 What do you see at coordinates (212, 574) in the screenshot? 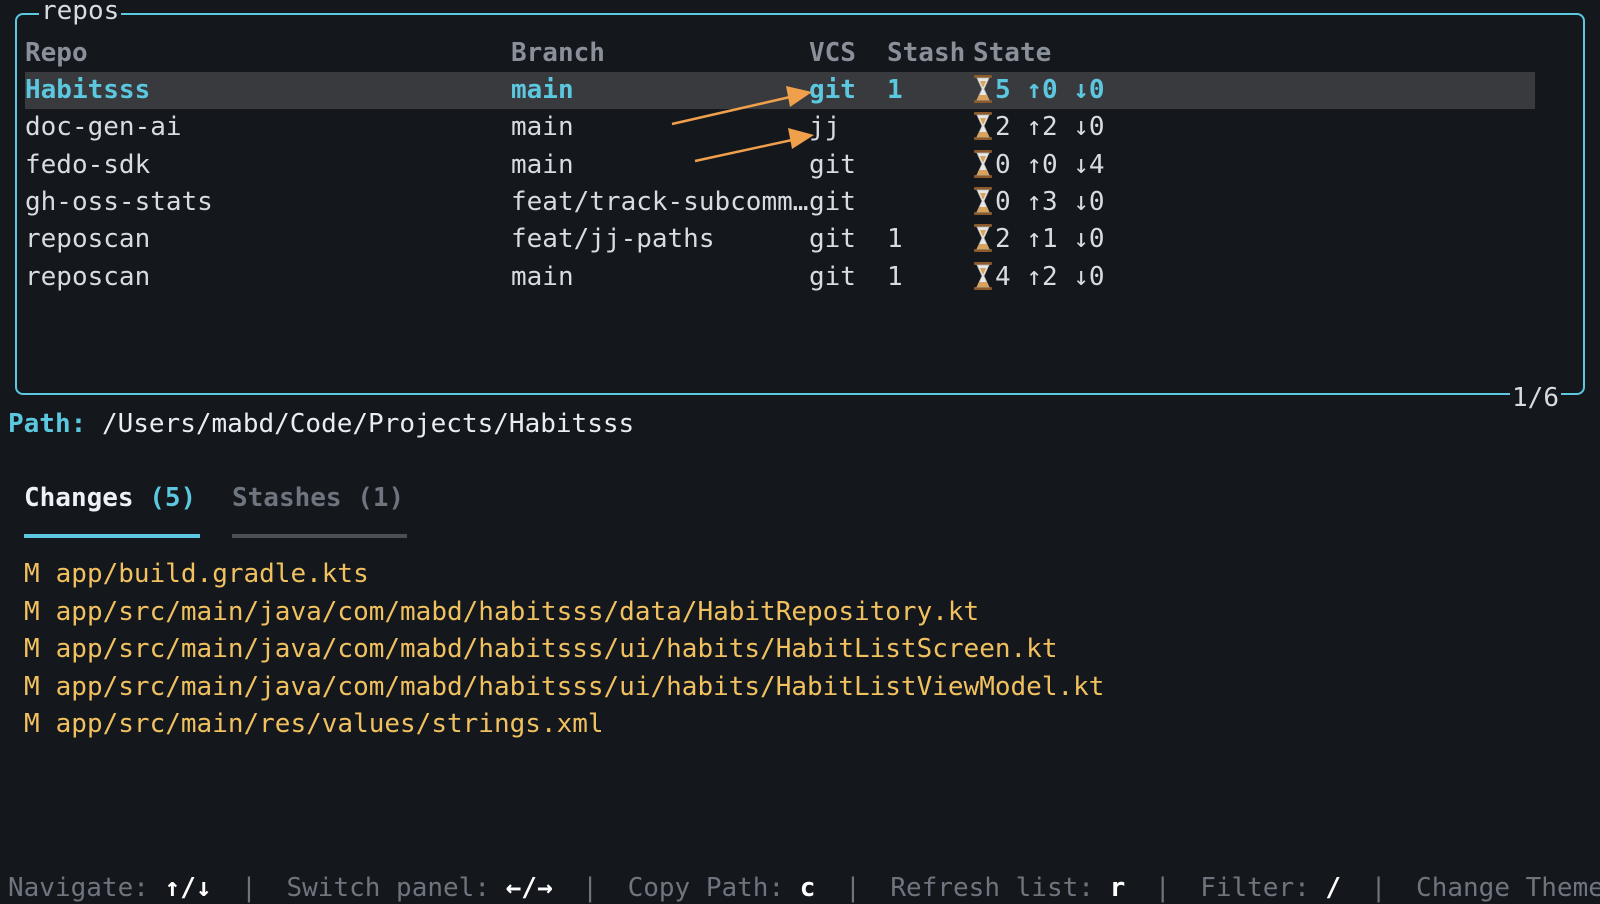
I see `file-path: app/build.gradle.kts` at bounding box center [212, 574].